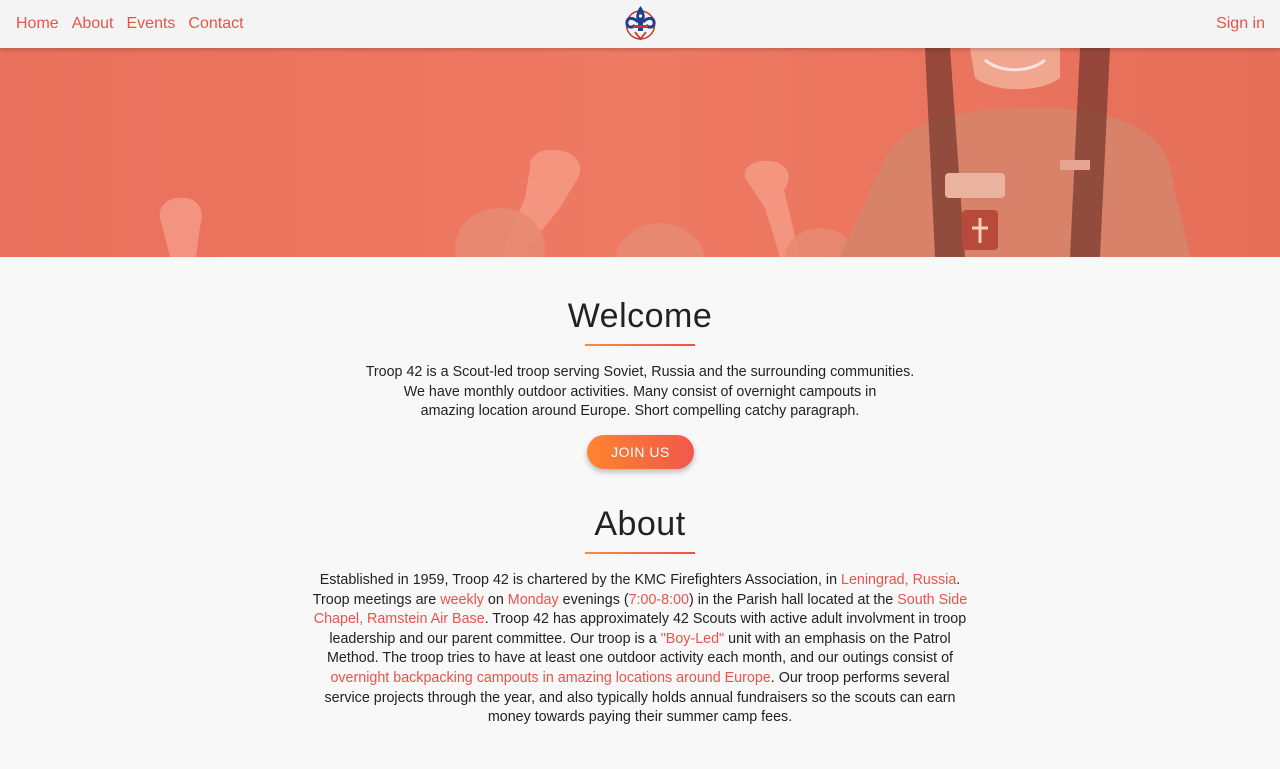  What do you see at coordinates (692, 639) in the screenshot?
I see `boy-led-link: "Boy-Led"` at bounding box center [692, 639].